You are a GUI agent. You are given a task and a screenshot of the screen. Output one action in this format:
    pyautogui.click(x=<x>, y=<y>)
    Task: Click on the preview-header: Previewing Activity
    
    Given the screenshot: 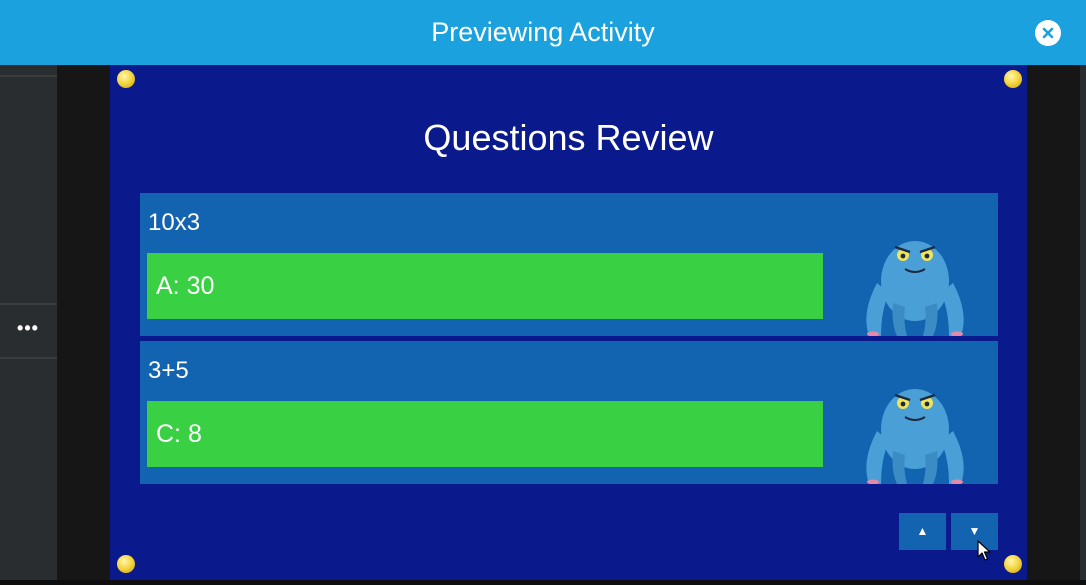 What is the action you would take?
    pyautogui.click(x=543, y=32)
    